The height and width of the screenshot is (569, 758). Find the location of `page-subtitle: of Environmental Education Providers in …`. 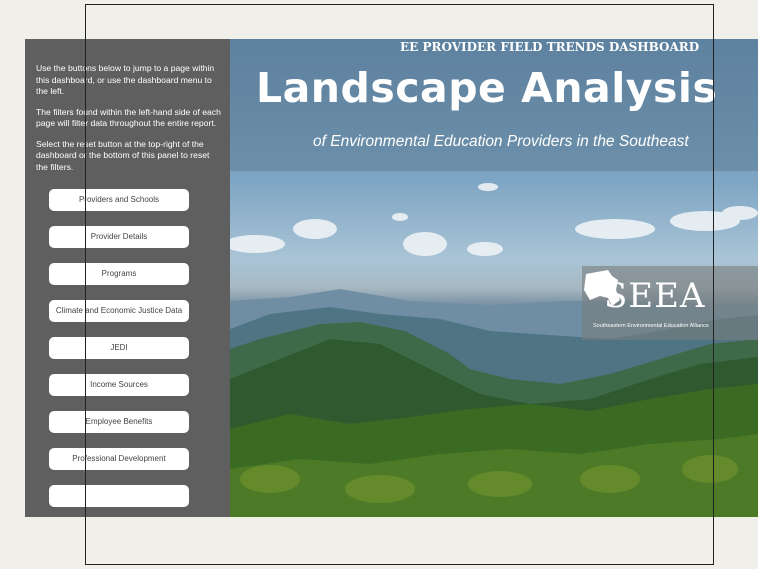

page-subtitle: of Environmental Education Providers in … is located at coordinates (501, 141).